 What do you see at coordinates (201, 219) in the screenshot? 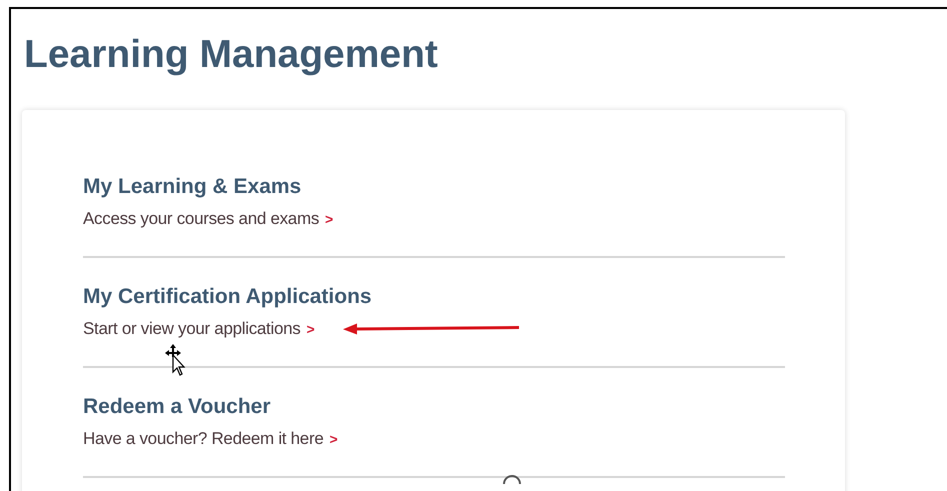
I see `section-link: Access your courses and exams` at bounding box center [201, 219].